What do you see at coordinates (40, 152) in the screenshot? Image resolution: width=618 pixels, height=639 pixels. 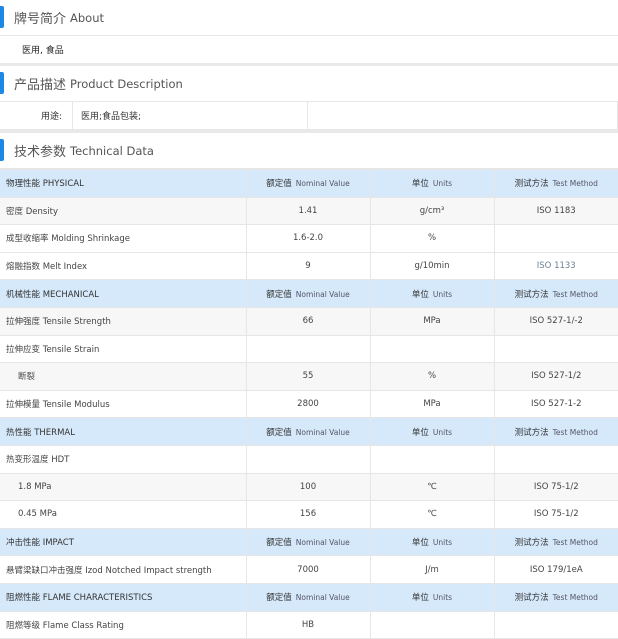 I see `title-cn: 技术参数` at bounding box center [40, 152].